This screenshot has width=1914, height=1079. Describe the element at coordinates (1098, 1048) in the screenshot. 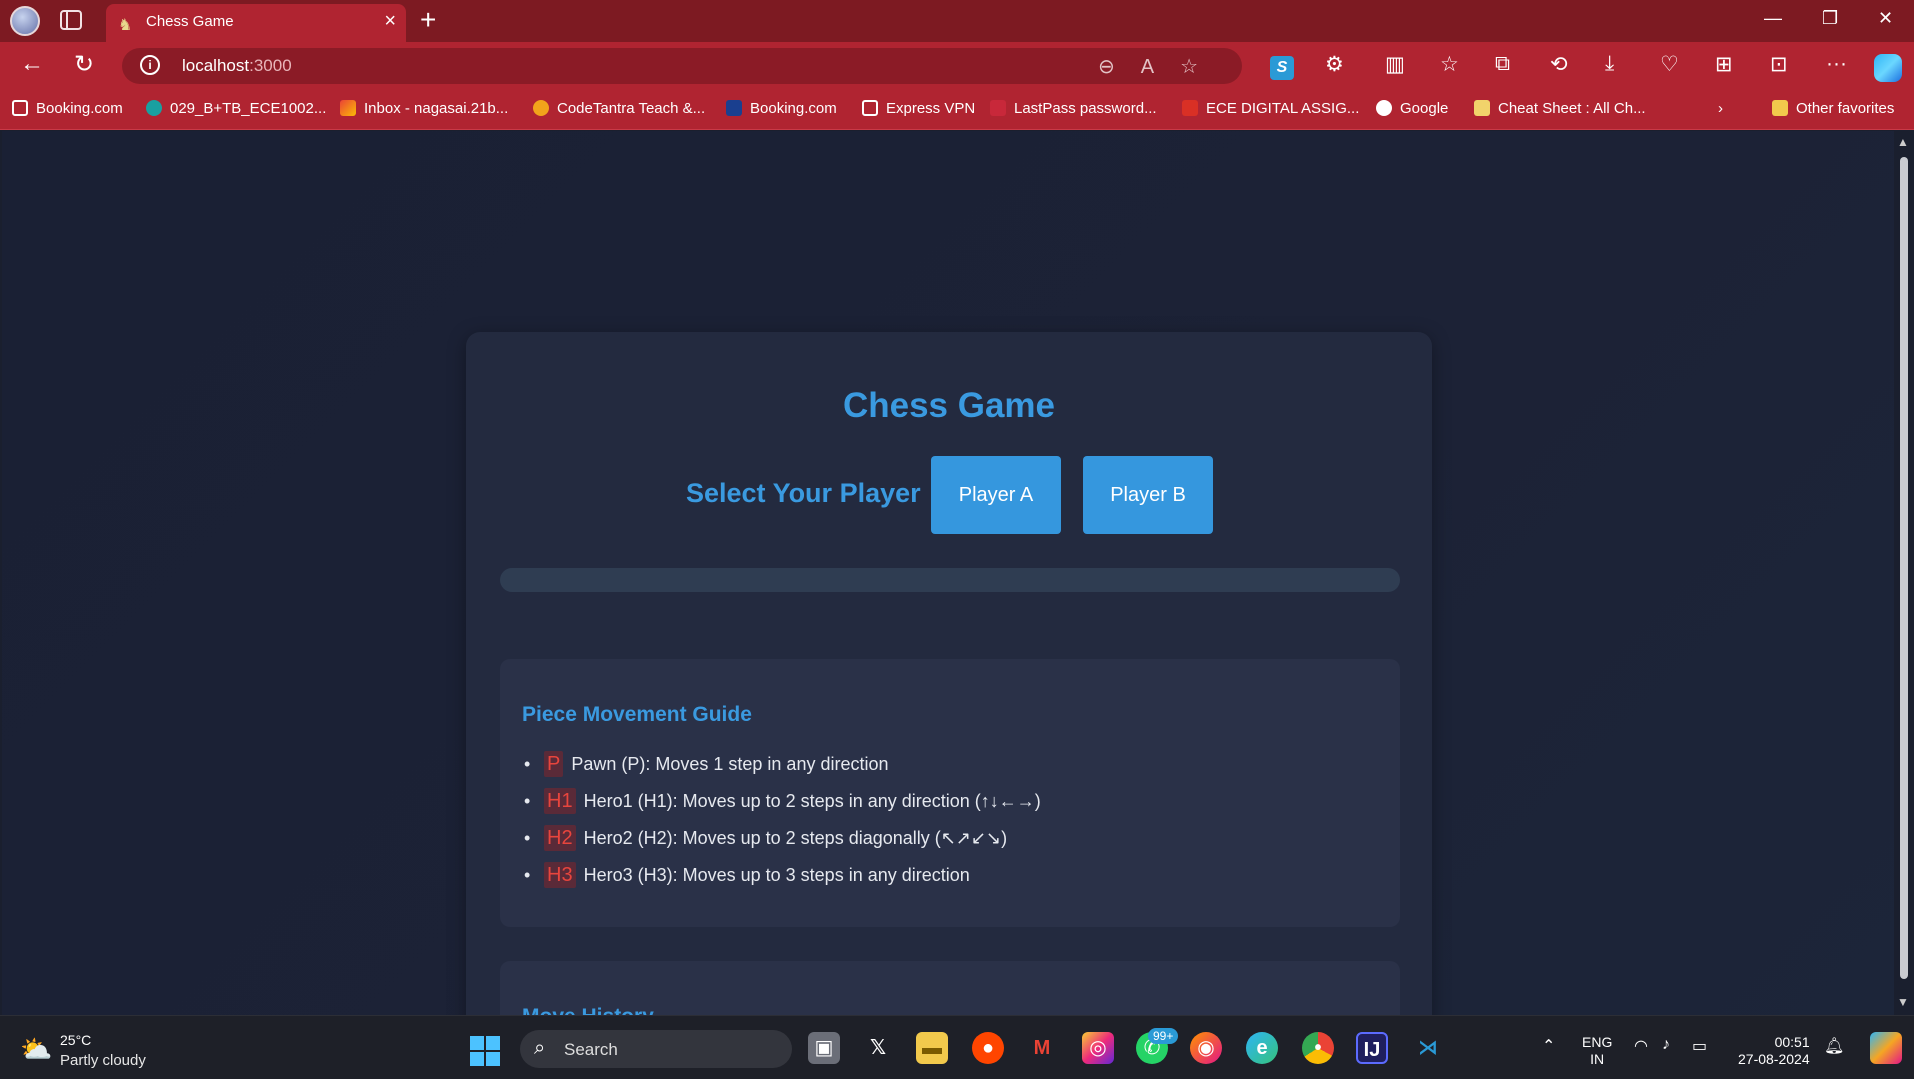

I see `instagram-icon: ◎` at that location.